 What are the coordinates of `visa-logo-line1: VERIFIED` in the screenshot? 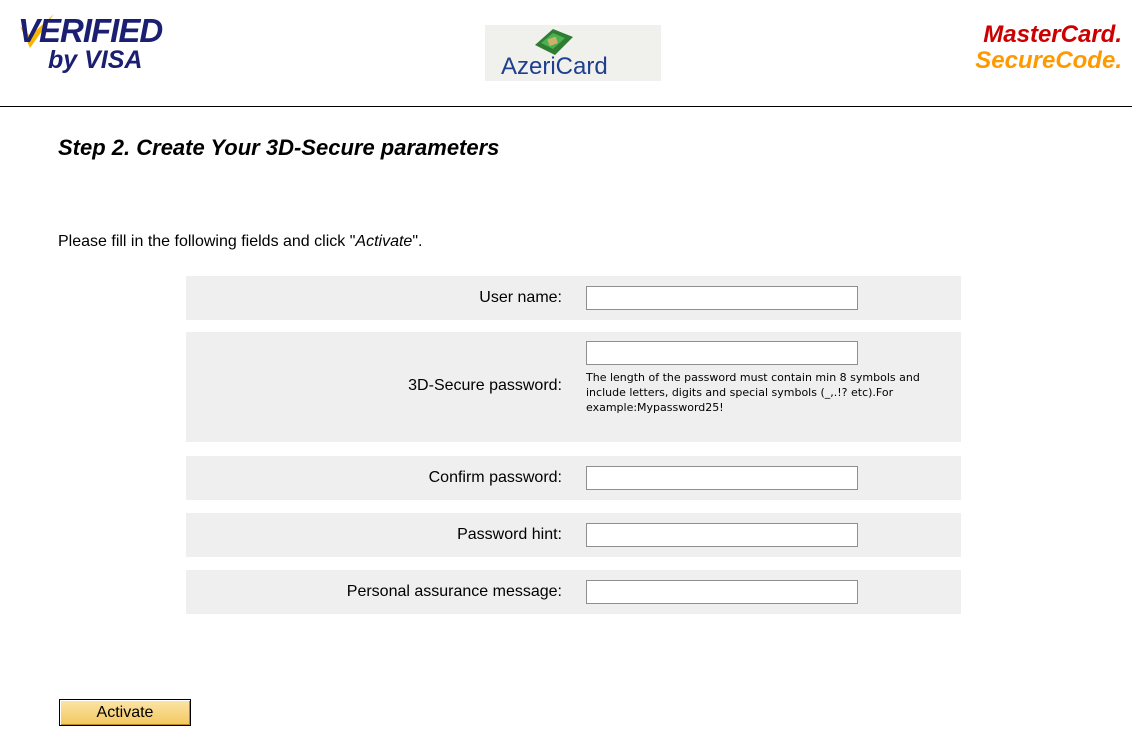 It's located at (90, 30).